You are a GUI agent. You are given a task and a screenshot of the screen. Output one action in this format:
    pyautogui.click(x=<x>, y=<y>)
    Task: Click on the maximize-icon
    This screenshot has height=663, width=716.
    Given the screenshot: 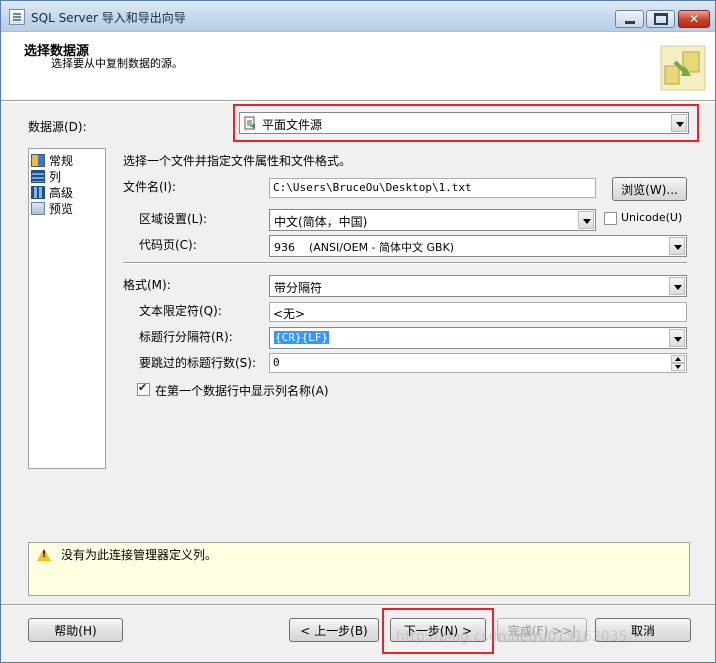 What is the action you would take?
    pyautogui.click(x=660, y=19)
    